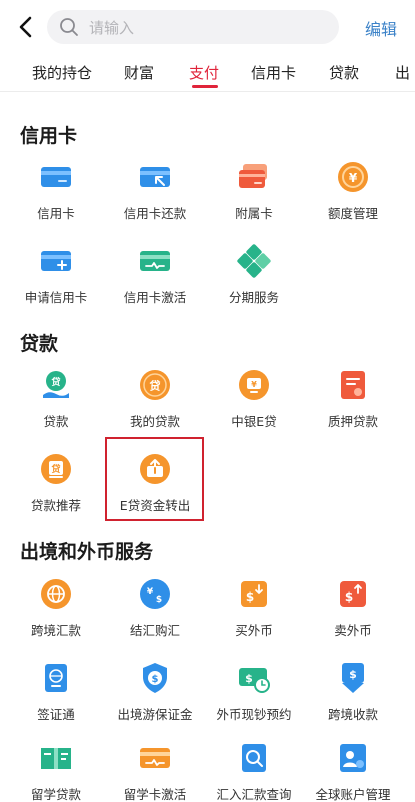  I want to click on e-loan-icon: ¥, so click(254, 385).